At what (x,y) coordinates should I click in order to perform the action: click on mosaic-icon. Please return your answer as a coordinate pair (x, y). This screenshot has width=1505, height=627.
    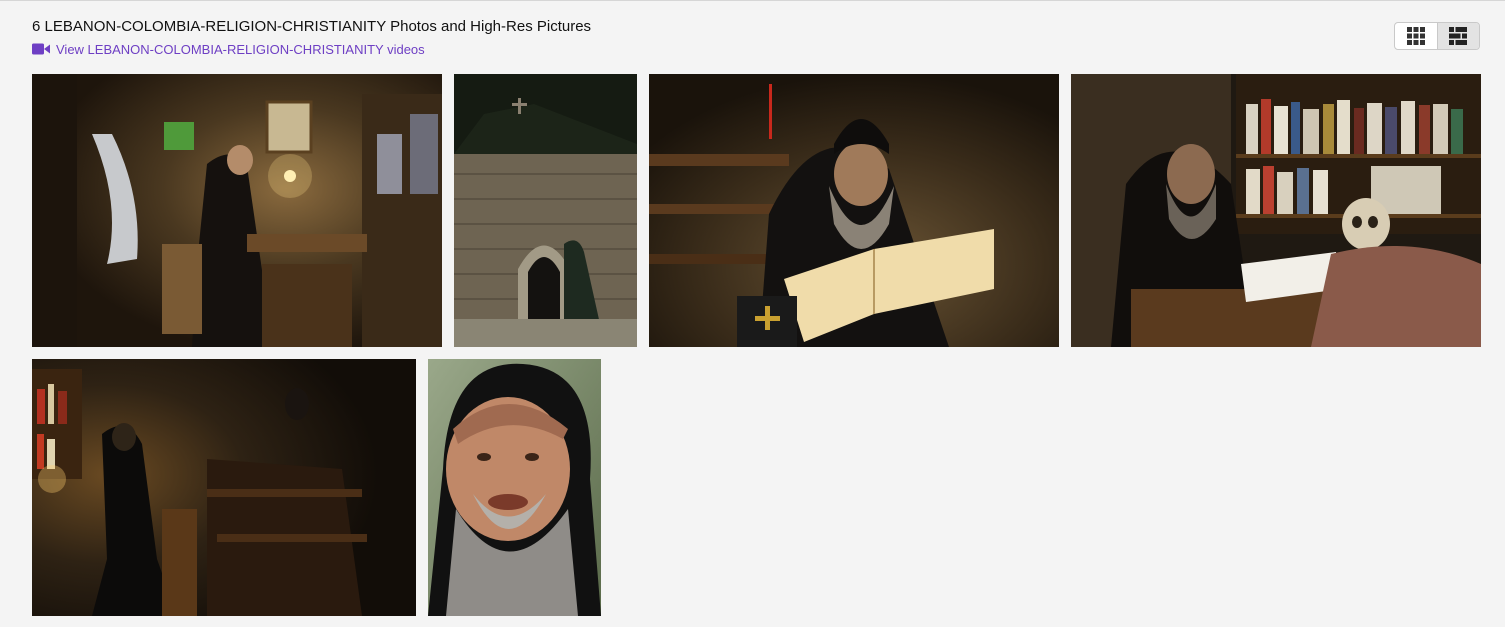
    Looking at the image, I should click on (1458, 36).